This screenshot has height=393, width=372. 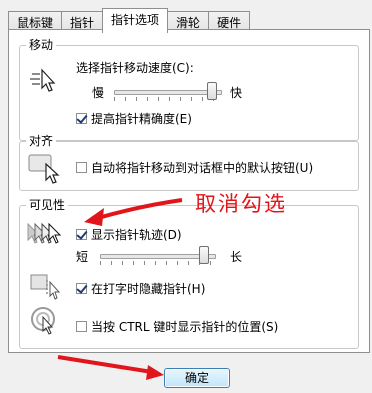 What do you see at coordinates (47, 205) in the screenshot?
I see `visibility-group-title: 可见性` at bounding box center [47, 205].